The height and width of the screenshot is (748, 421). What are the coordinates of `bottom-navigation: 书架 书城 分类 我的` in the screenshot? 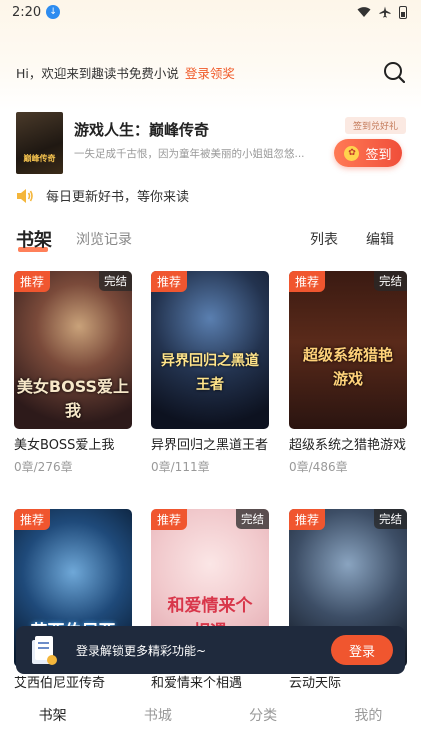 It's located at (210, 722).